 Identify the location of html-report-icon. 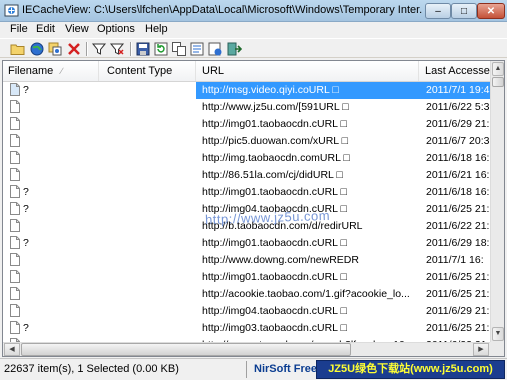
(215, 49).